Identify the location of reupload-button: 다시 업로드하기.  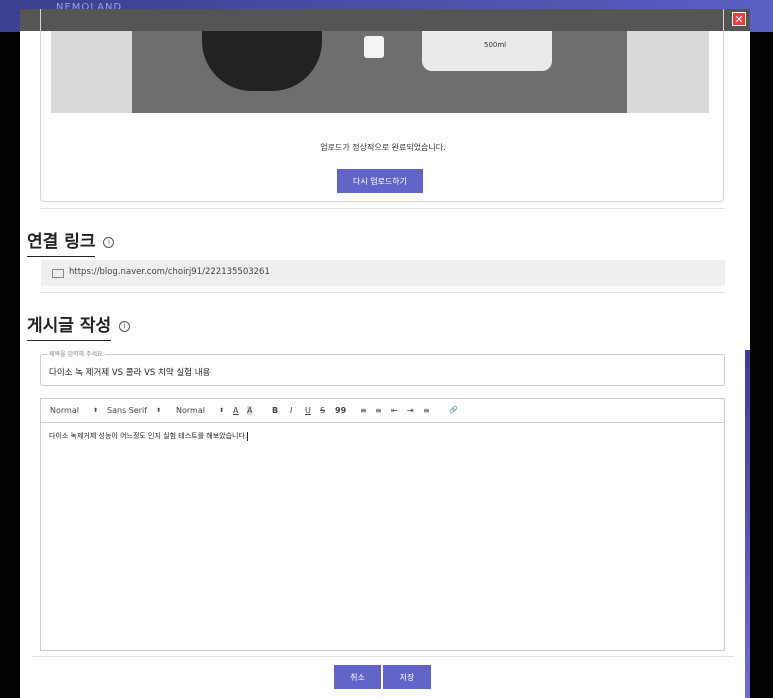
(380, 181).